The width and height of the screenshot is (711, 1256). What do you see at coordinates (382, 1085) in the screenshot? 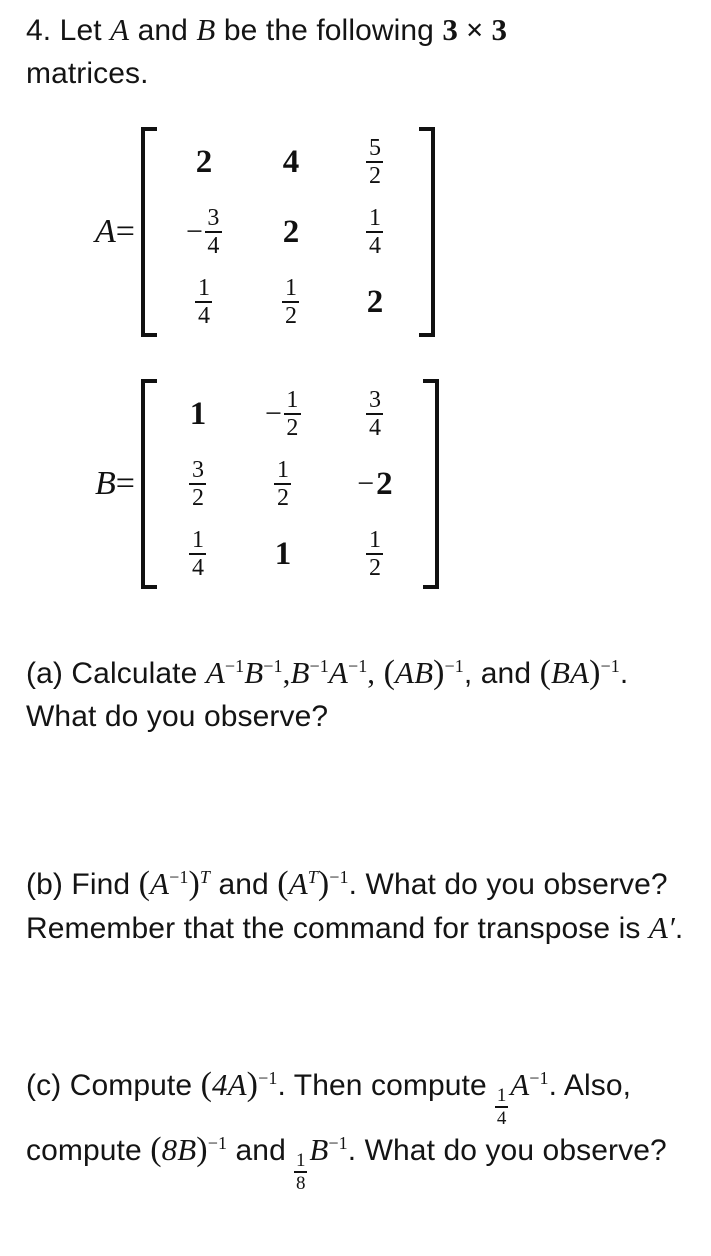
I see `part-c-mid1: . Then compute` at bounding box center [382, 1085].